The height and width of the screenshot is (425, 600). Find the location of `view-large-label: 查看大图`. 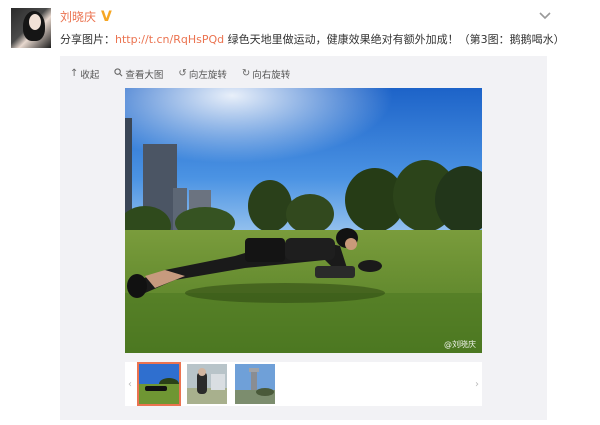

view-large-label: 查看大图 is located at coordinates (144, 75).